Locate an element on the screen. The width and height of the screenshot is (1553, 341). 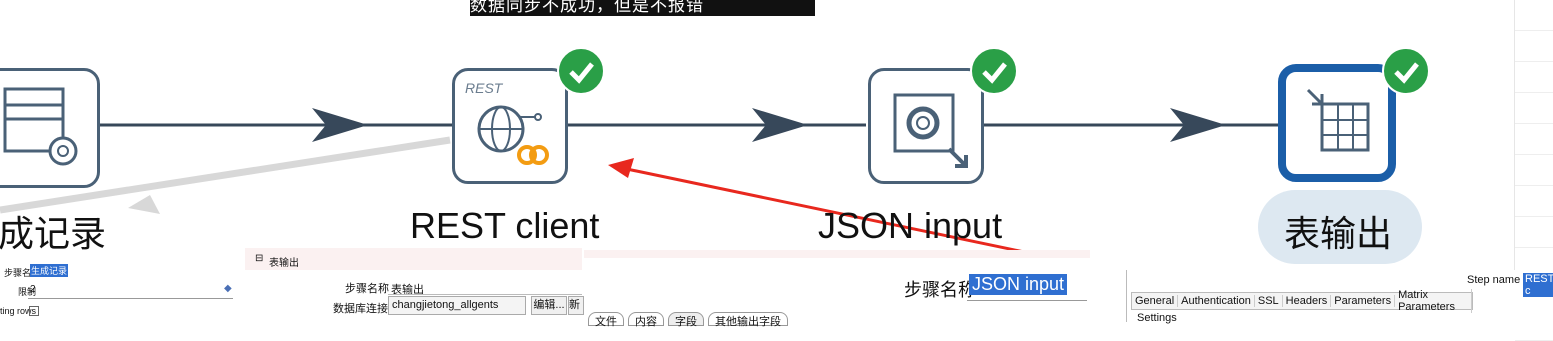
disabled-hop-arrowhead is located at coordinates (144, 204).